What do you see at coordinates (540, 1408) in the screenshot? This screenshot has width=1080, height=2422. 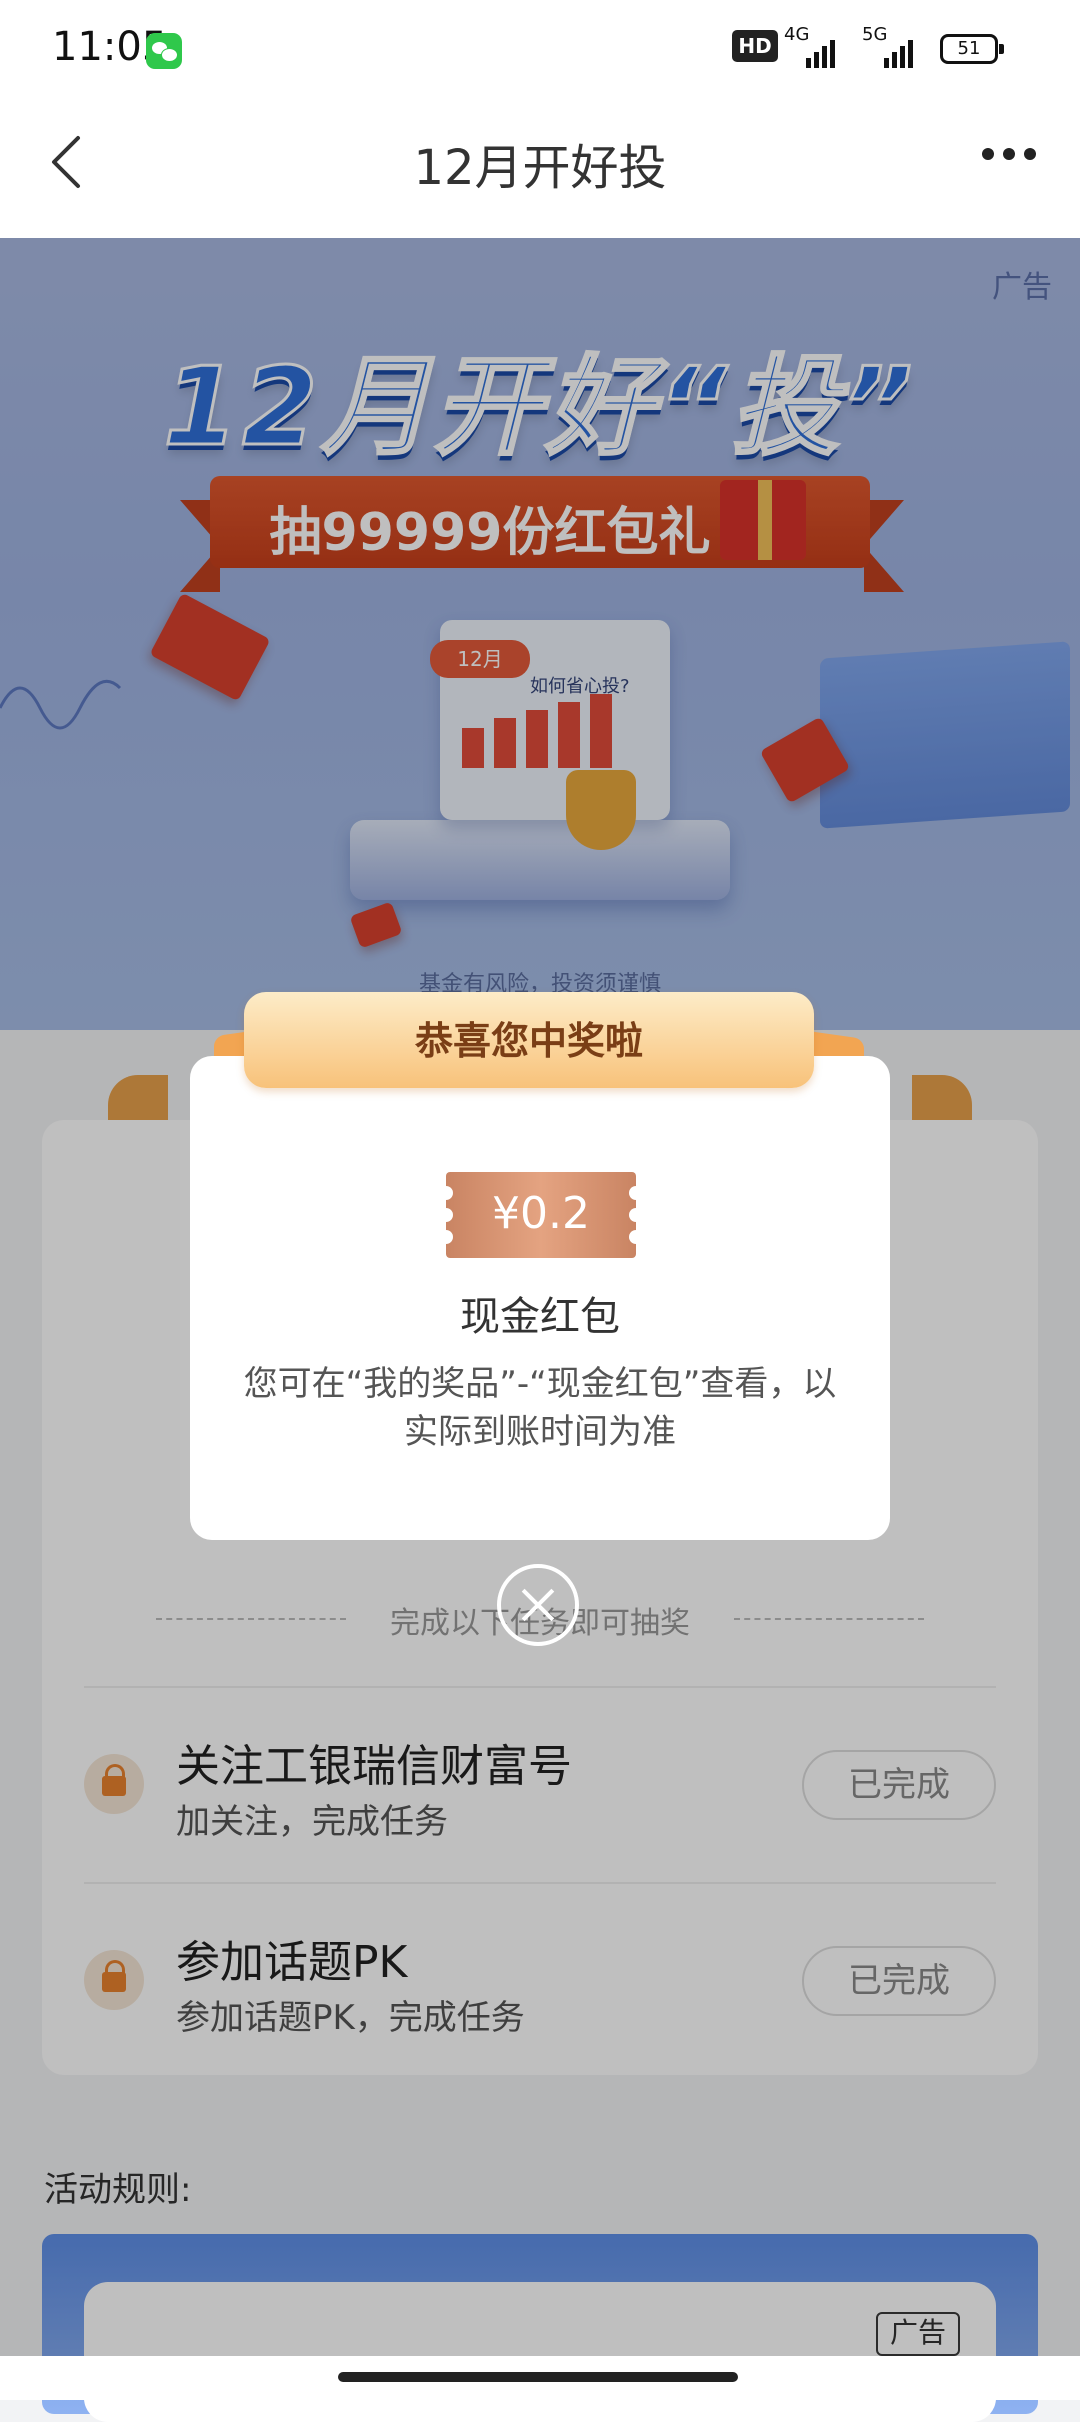 I see `prize-description: 您可在“我的奖品”-“现金红包”查看，以实际到账时间为准` at bounding box center [540, 1408].